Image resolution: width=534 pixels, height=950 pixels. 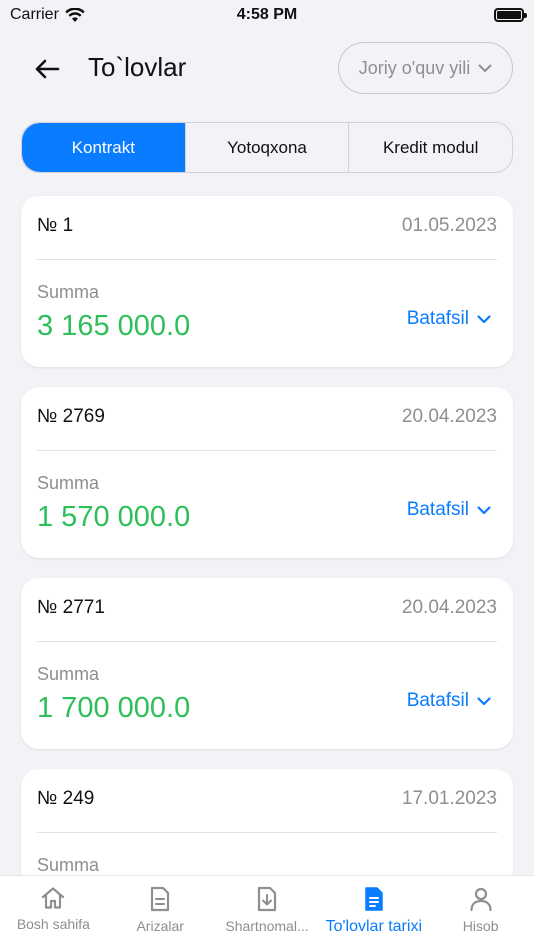 What do you see at coordinates (71, 416) in the screenshot?
I see `payment-number: № 2769` at bounding box center [71, 416].